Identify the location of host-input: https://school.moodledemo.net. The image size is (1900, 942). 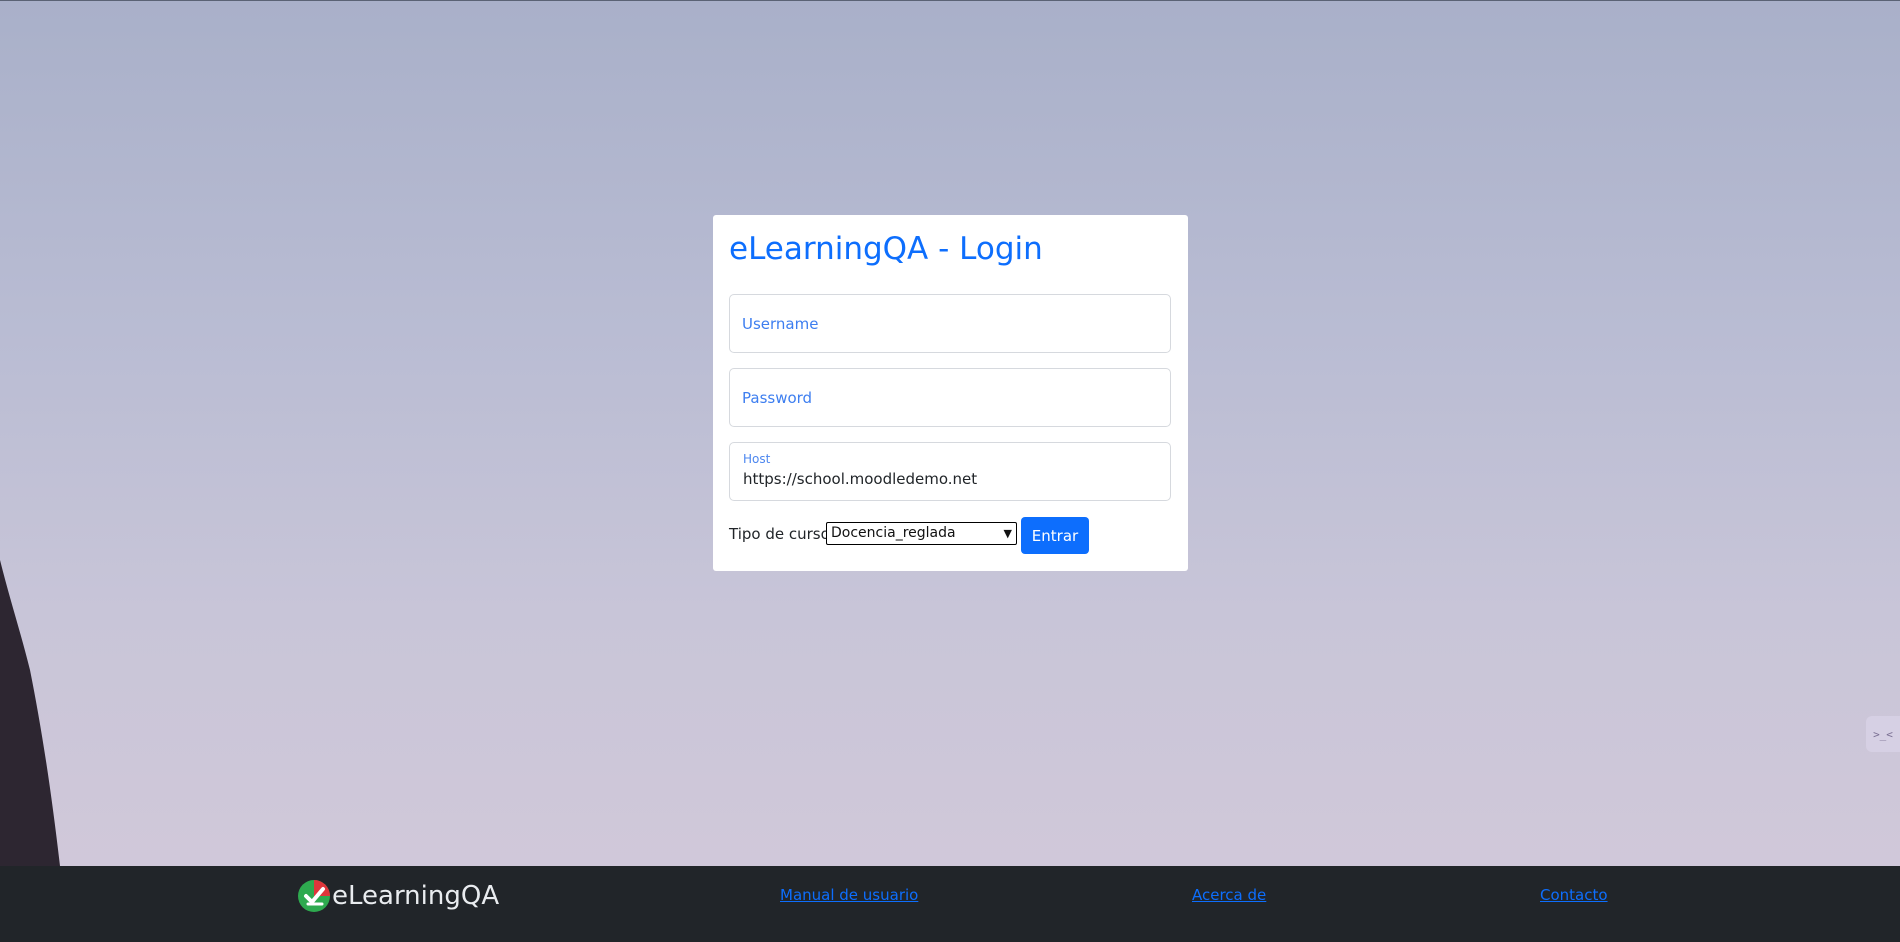
(860, 479).